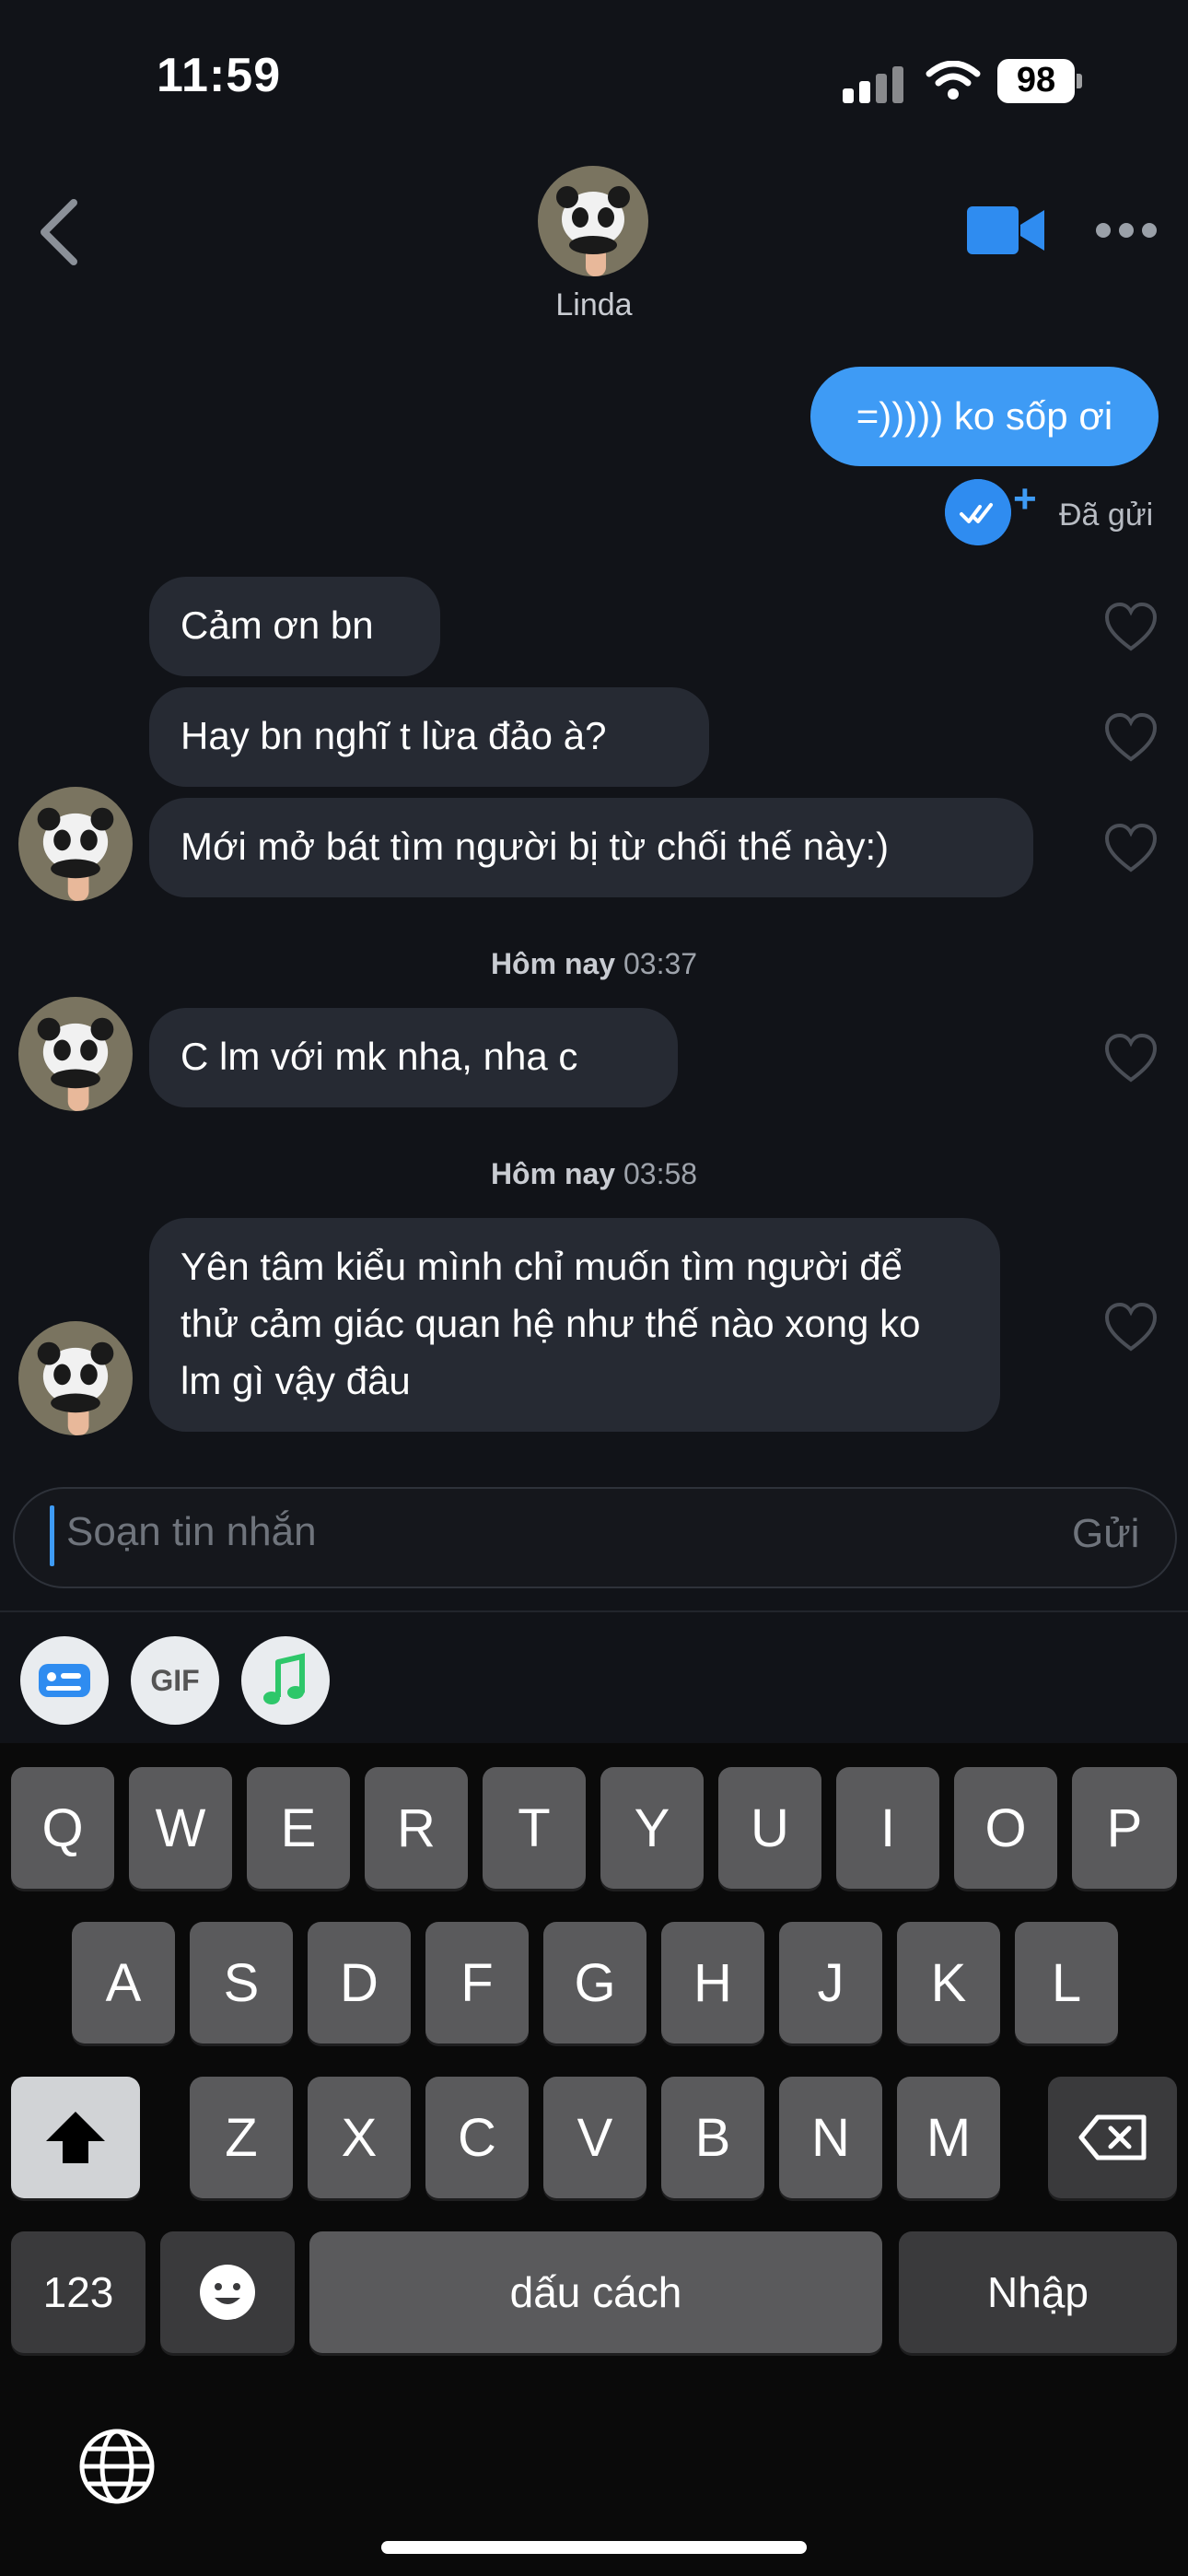 This screenshot has width=1188, height=2576. I want to click on plus-icon: +, so click(1025, 498).